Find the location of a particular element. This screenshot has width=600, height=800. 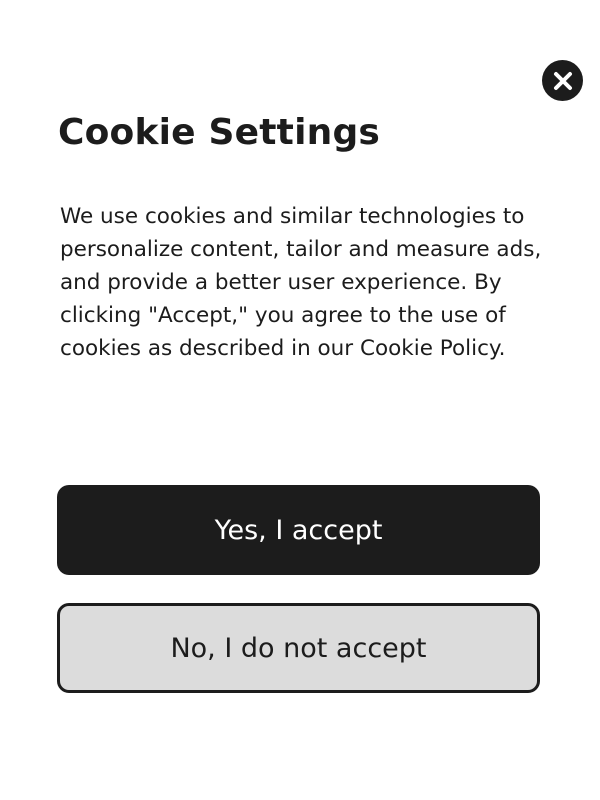

decline-button-label: No, I do not accept is located at coordinates (298, 648).